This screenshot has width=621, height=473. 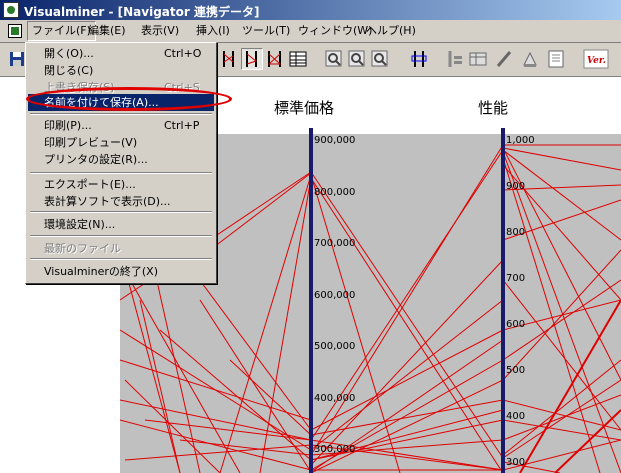 I want to click on axis-price, so click(x=311, y=300).